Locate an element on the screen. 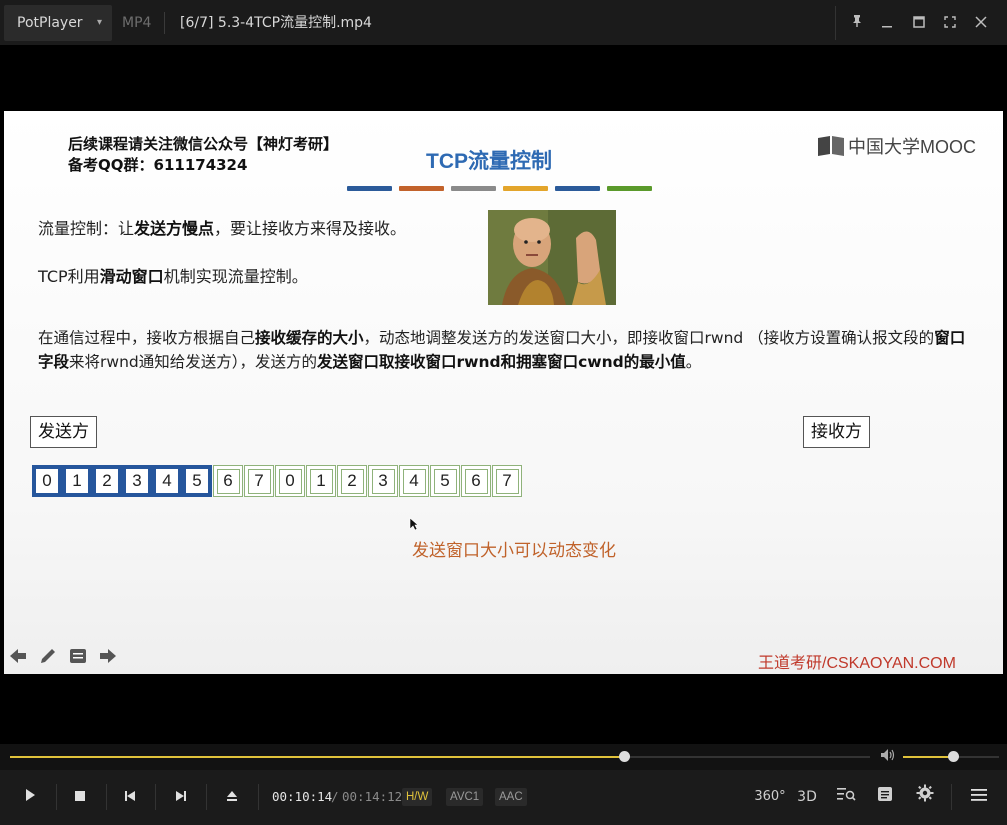  pin-icon is located at coordinates (857, 23).